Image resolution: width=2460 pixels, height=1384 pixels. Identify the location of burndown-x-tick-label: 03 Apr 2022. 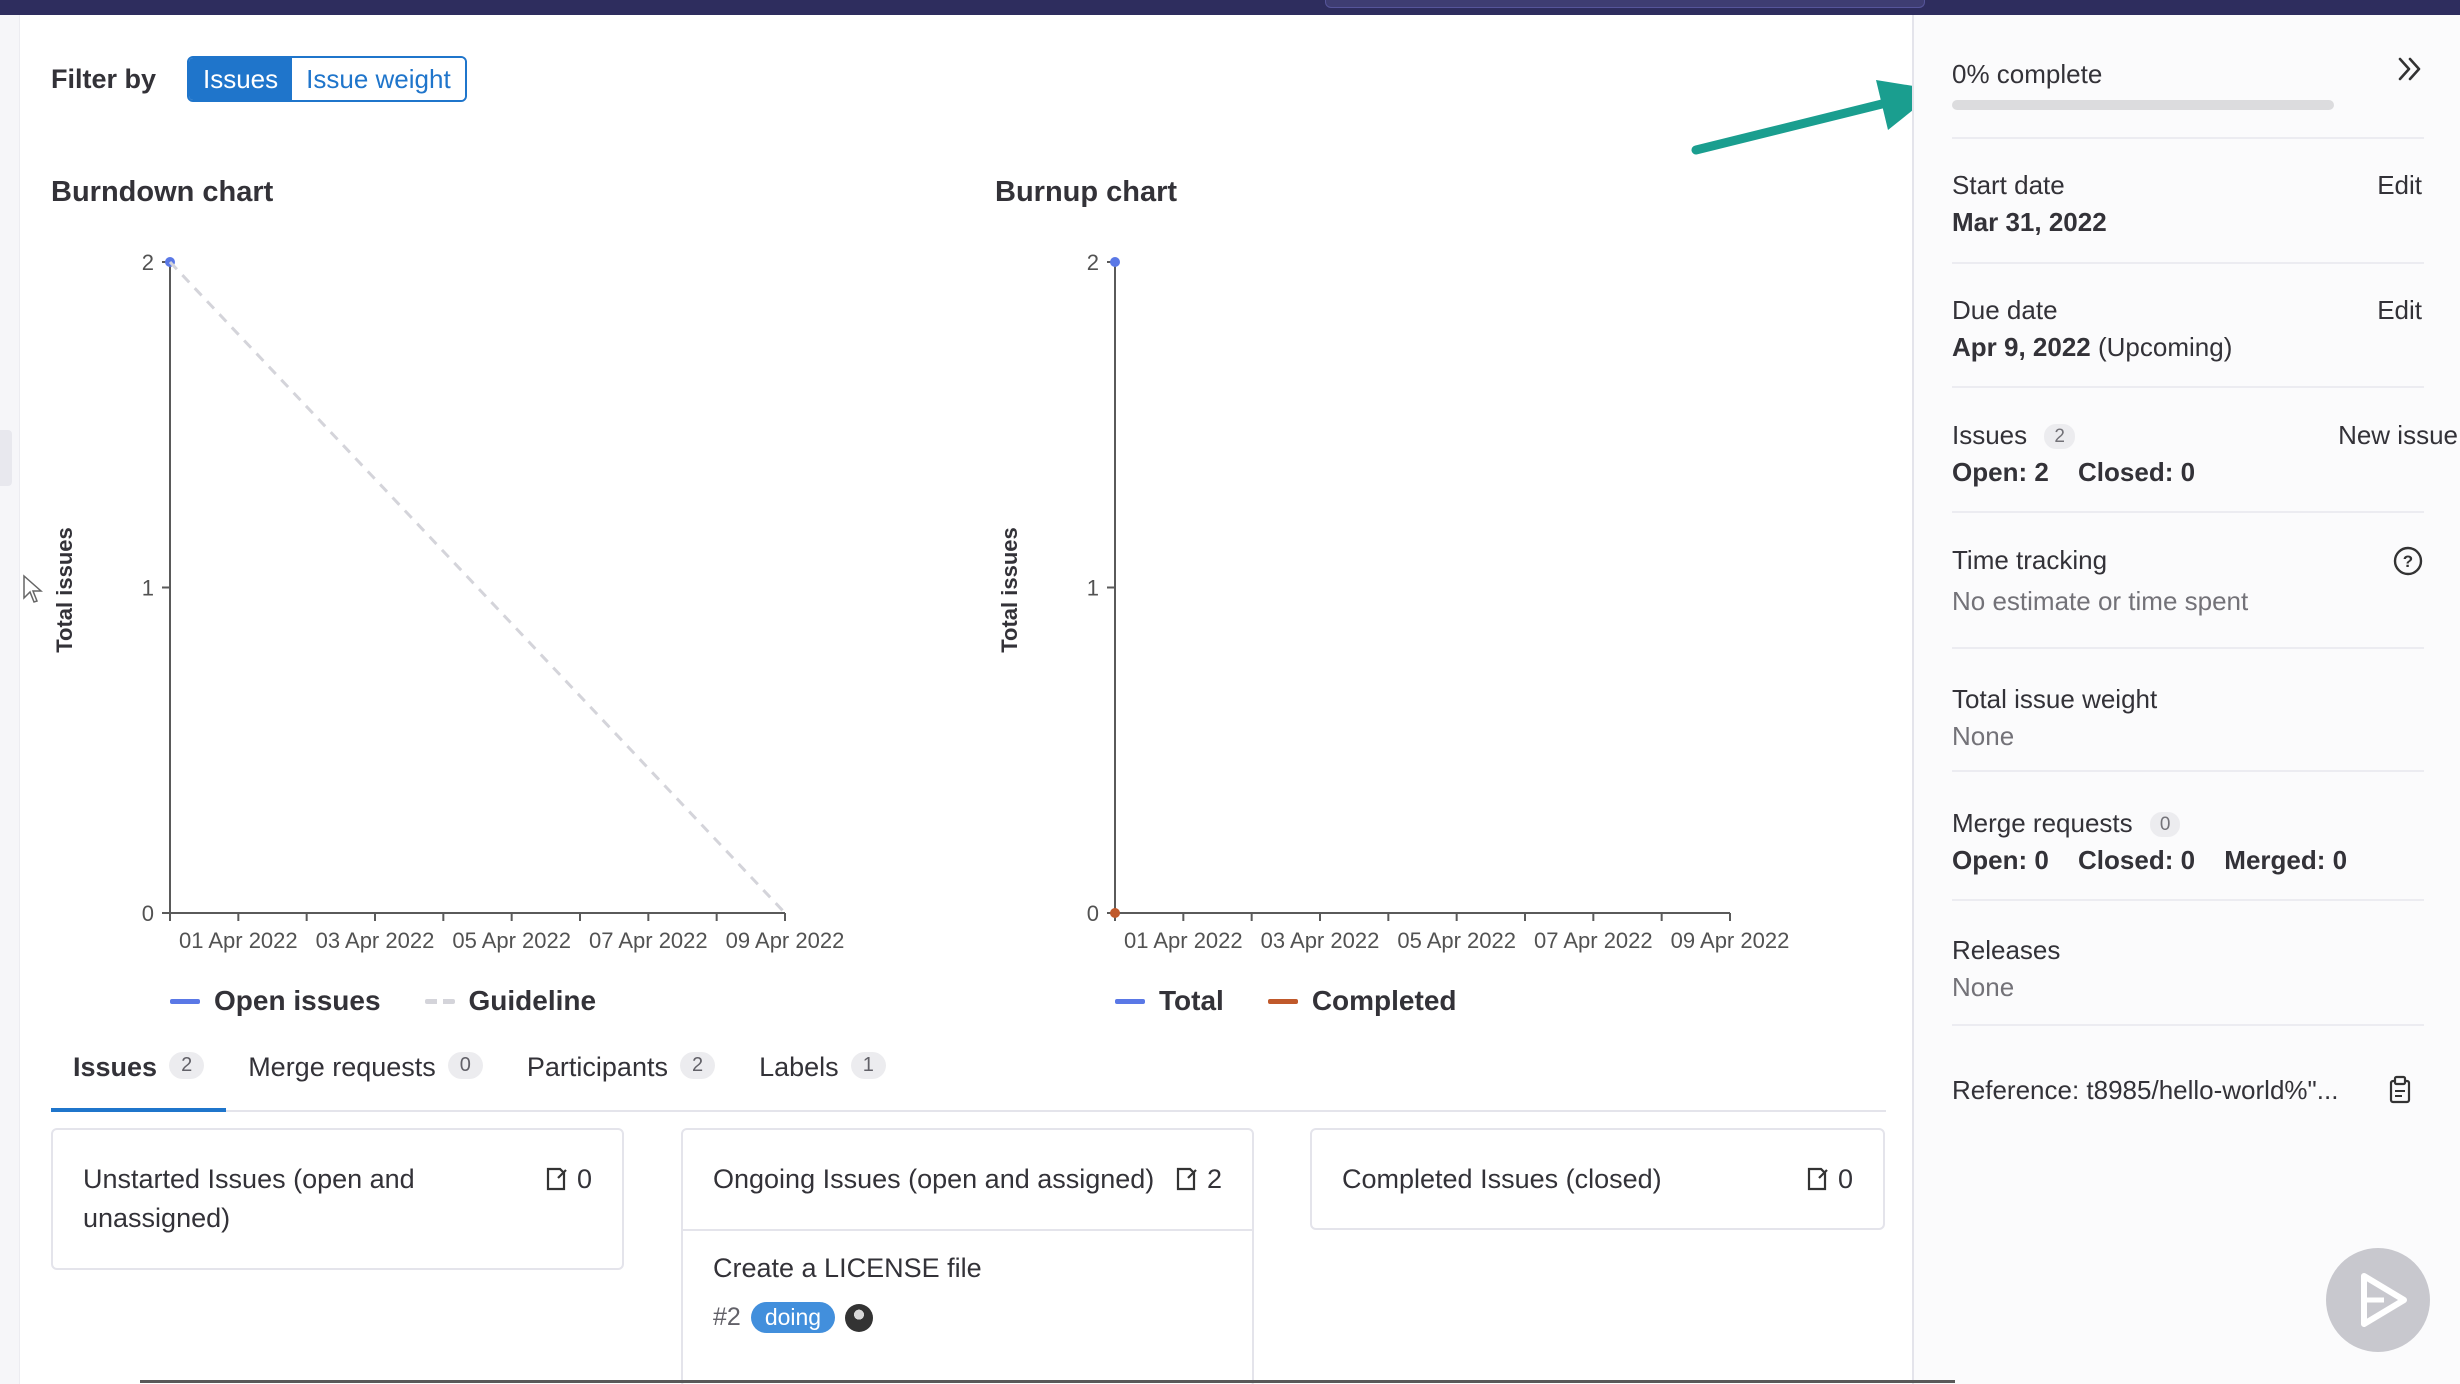
(375, 940).